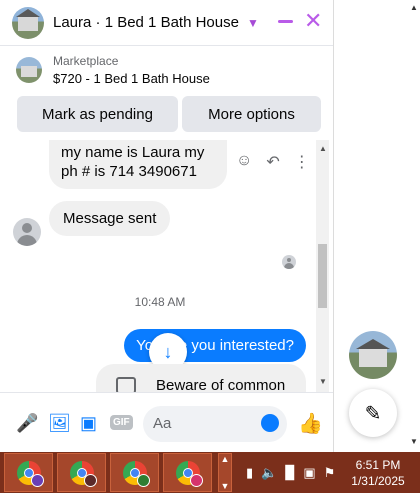  What do you see at coordinates (27, 232) in the screenshot?
I see `avatar` at bounding box center [27, 232].